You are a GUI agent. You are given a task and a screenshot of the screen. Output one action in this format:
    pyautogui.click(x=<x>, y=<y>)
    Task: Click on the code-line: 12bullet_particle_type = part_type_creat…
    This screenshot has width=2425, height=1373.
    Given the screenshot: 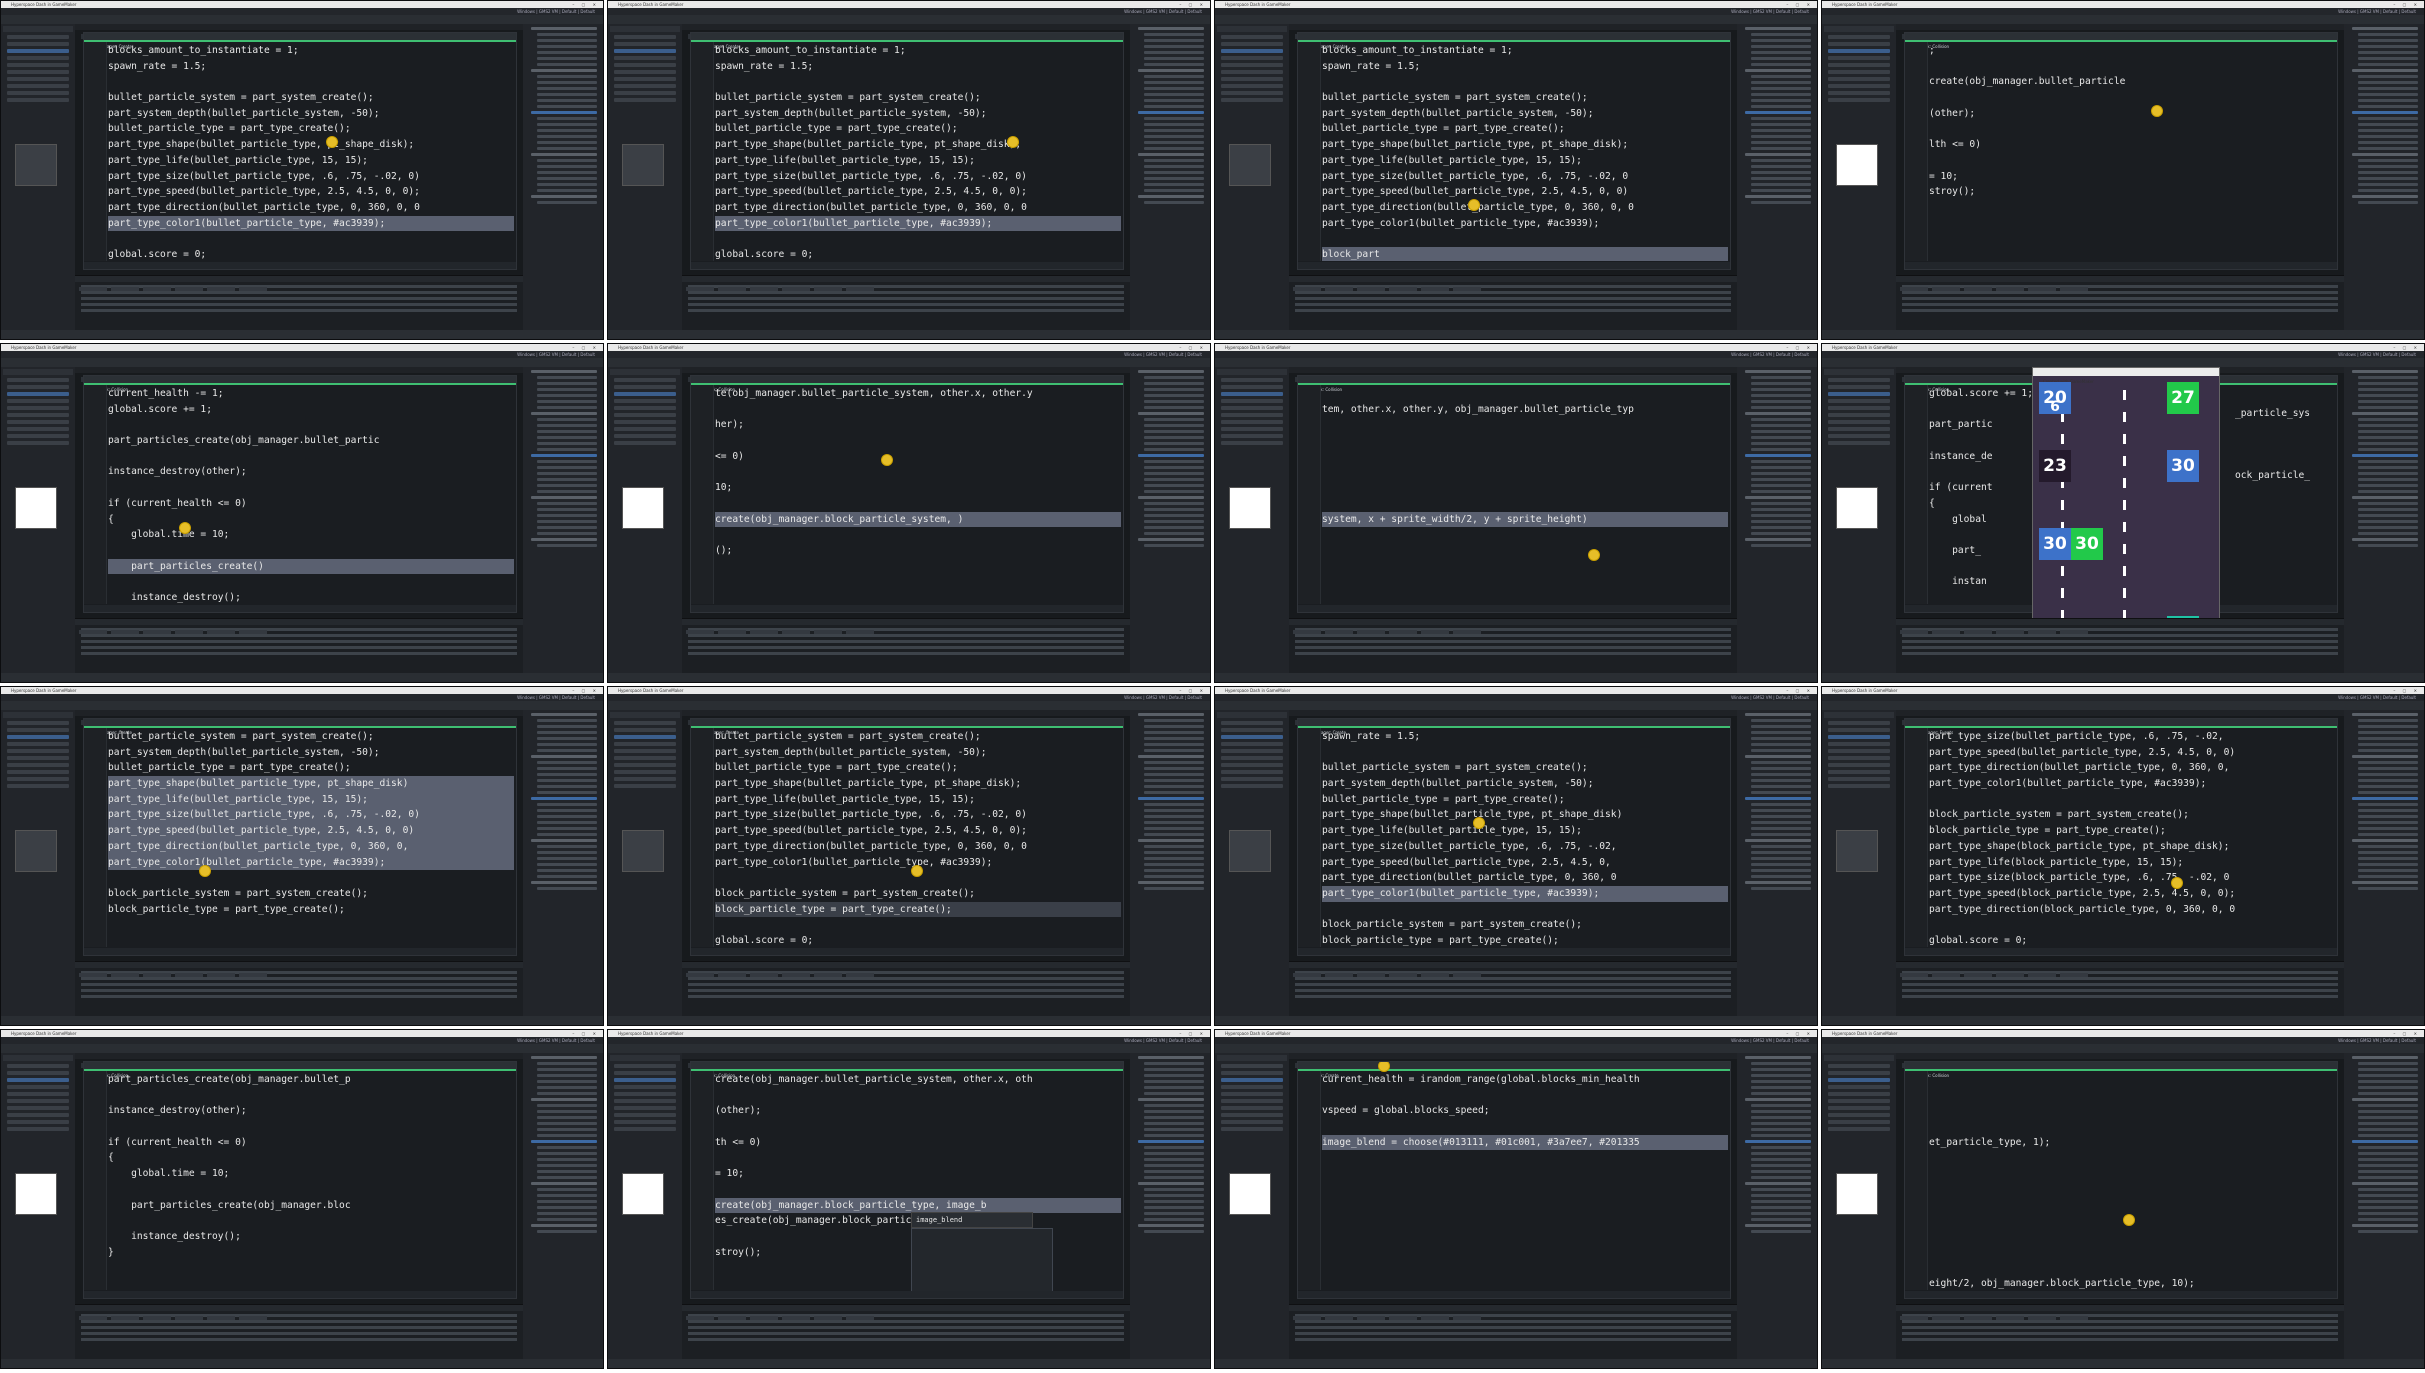 What is the action you would take?
    pyautogui.click(x=311, y=129)
    